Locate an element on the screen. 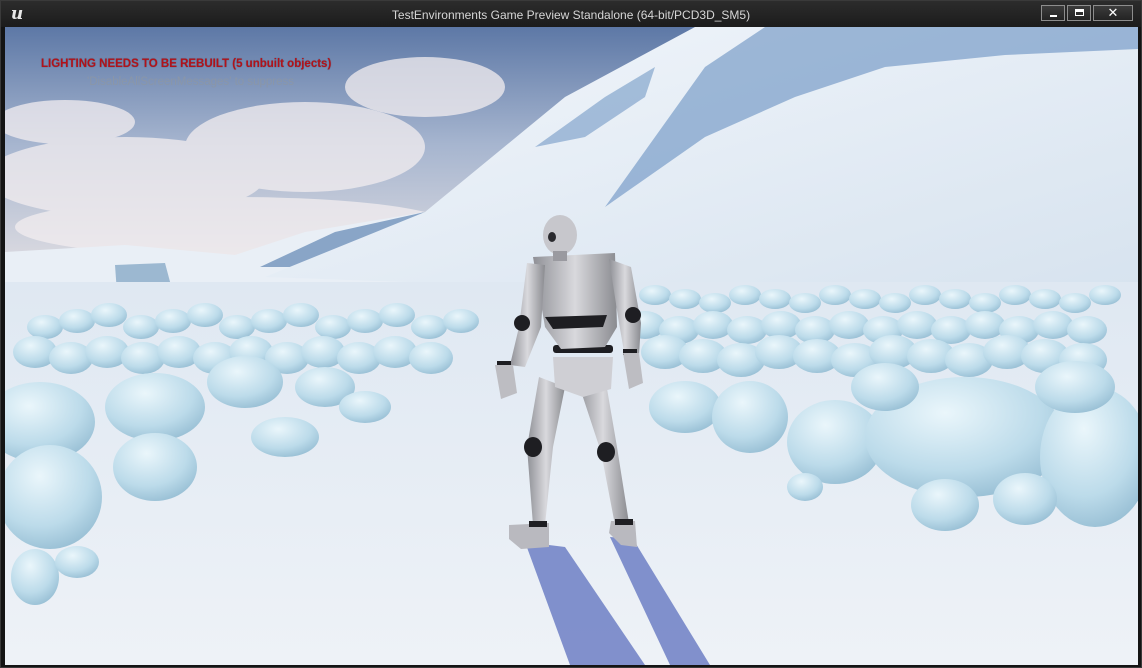  window-controls: ✕ is located at coordinates (1086, 13).